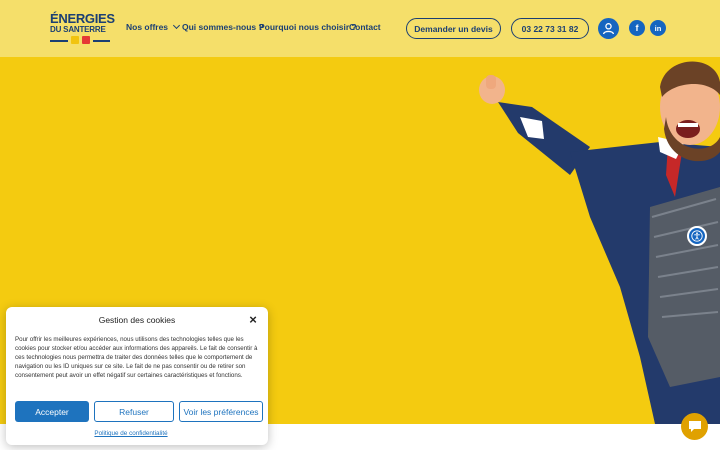  Describe the element at coordinates (147, 27) in the screenshot. I see `nav-item-label: Nos offres` at that location.